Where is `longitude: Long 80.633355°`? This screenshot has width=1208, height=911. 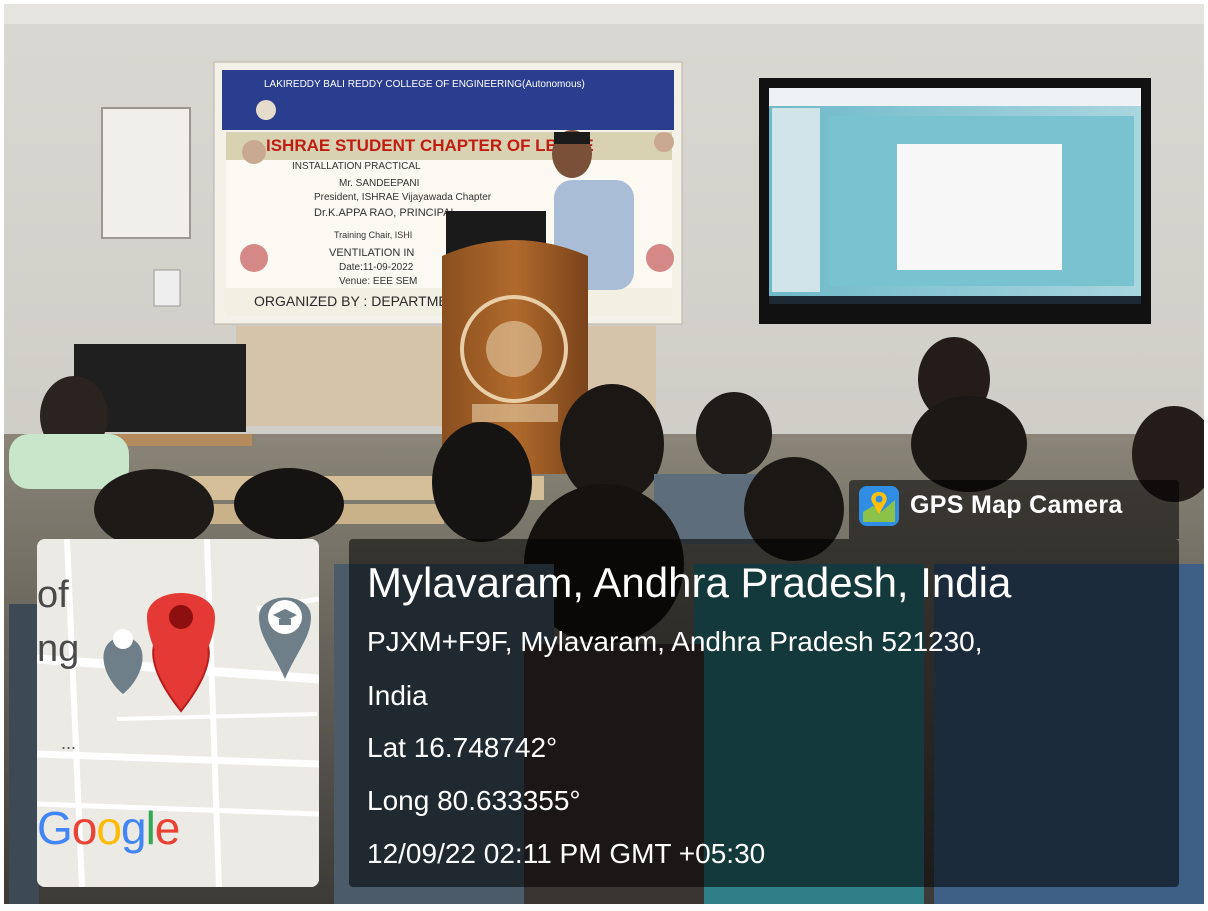 longitude: Long 80.633355° is located at coordinates (474, 800).